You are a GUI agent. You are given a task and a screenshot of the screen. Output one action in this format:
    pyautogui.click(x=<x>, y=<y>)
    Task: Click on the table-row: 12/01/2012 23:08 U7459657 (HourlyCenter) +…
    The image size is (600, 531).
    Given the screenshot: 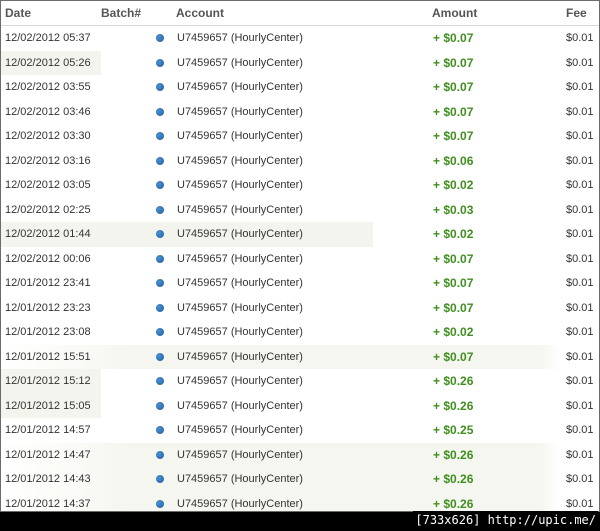 What is the action you would take?
    pyautogui.click(x=300, y=332)
    